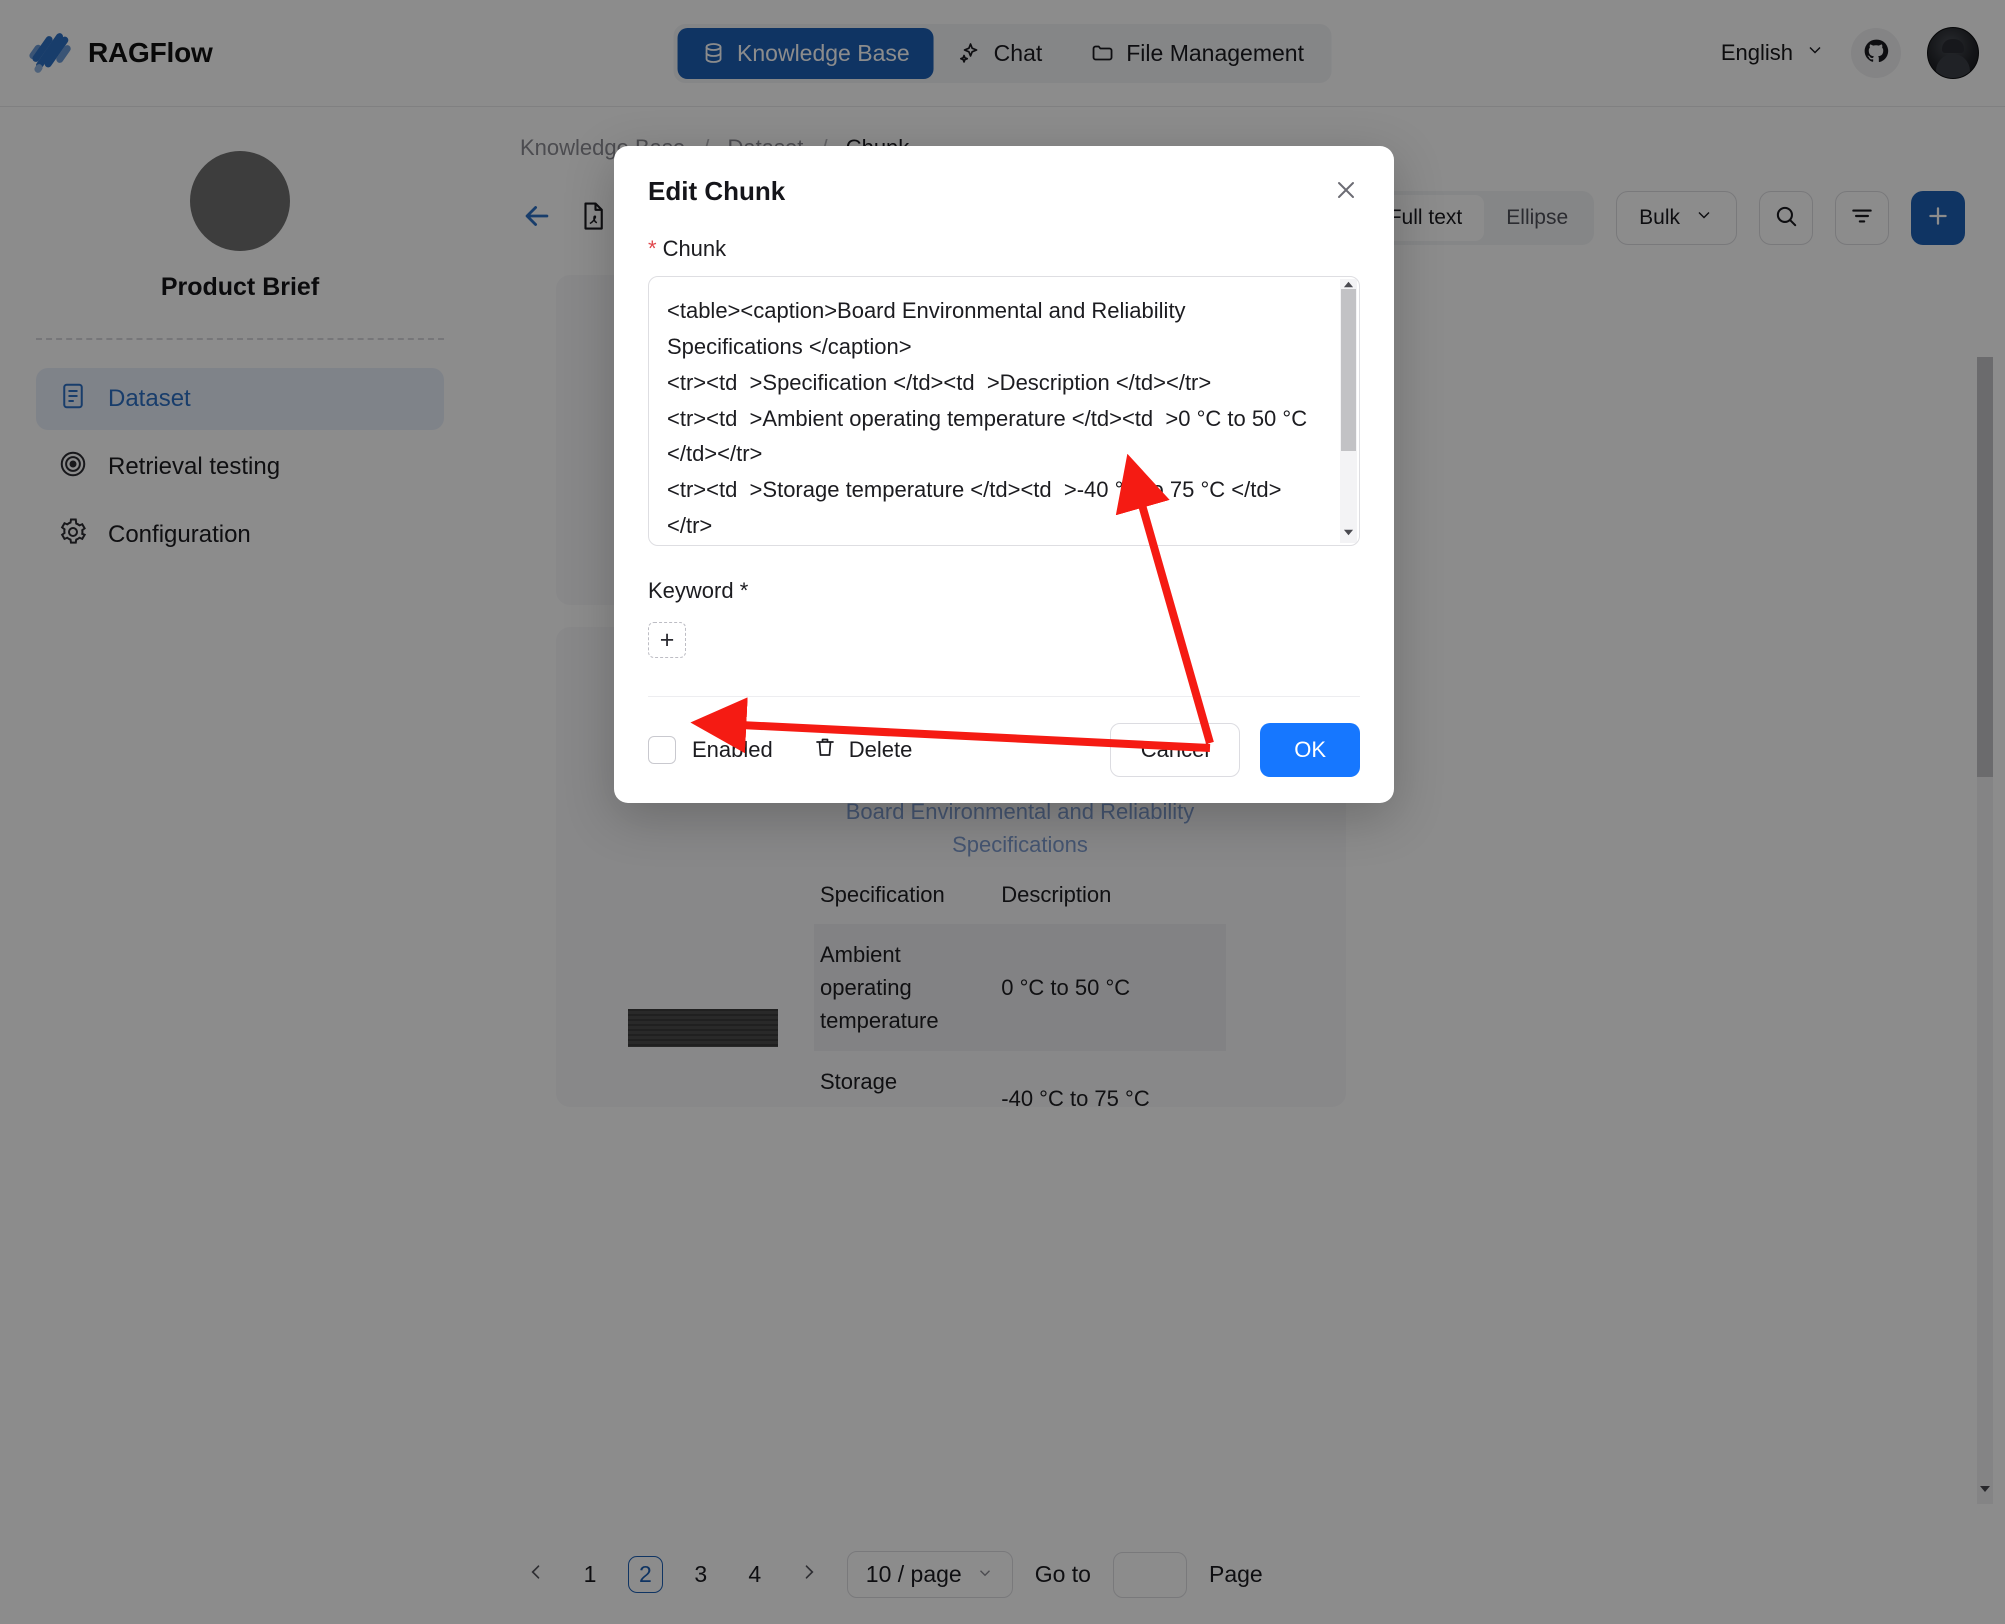 The height and width of the screenshot is (1624, 2005). Describe the element at coordinates (652, 248) in the screenshot. I see `required-mark: *` at that location.